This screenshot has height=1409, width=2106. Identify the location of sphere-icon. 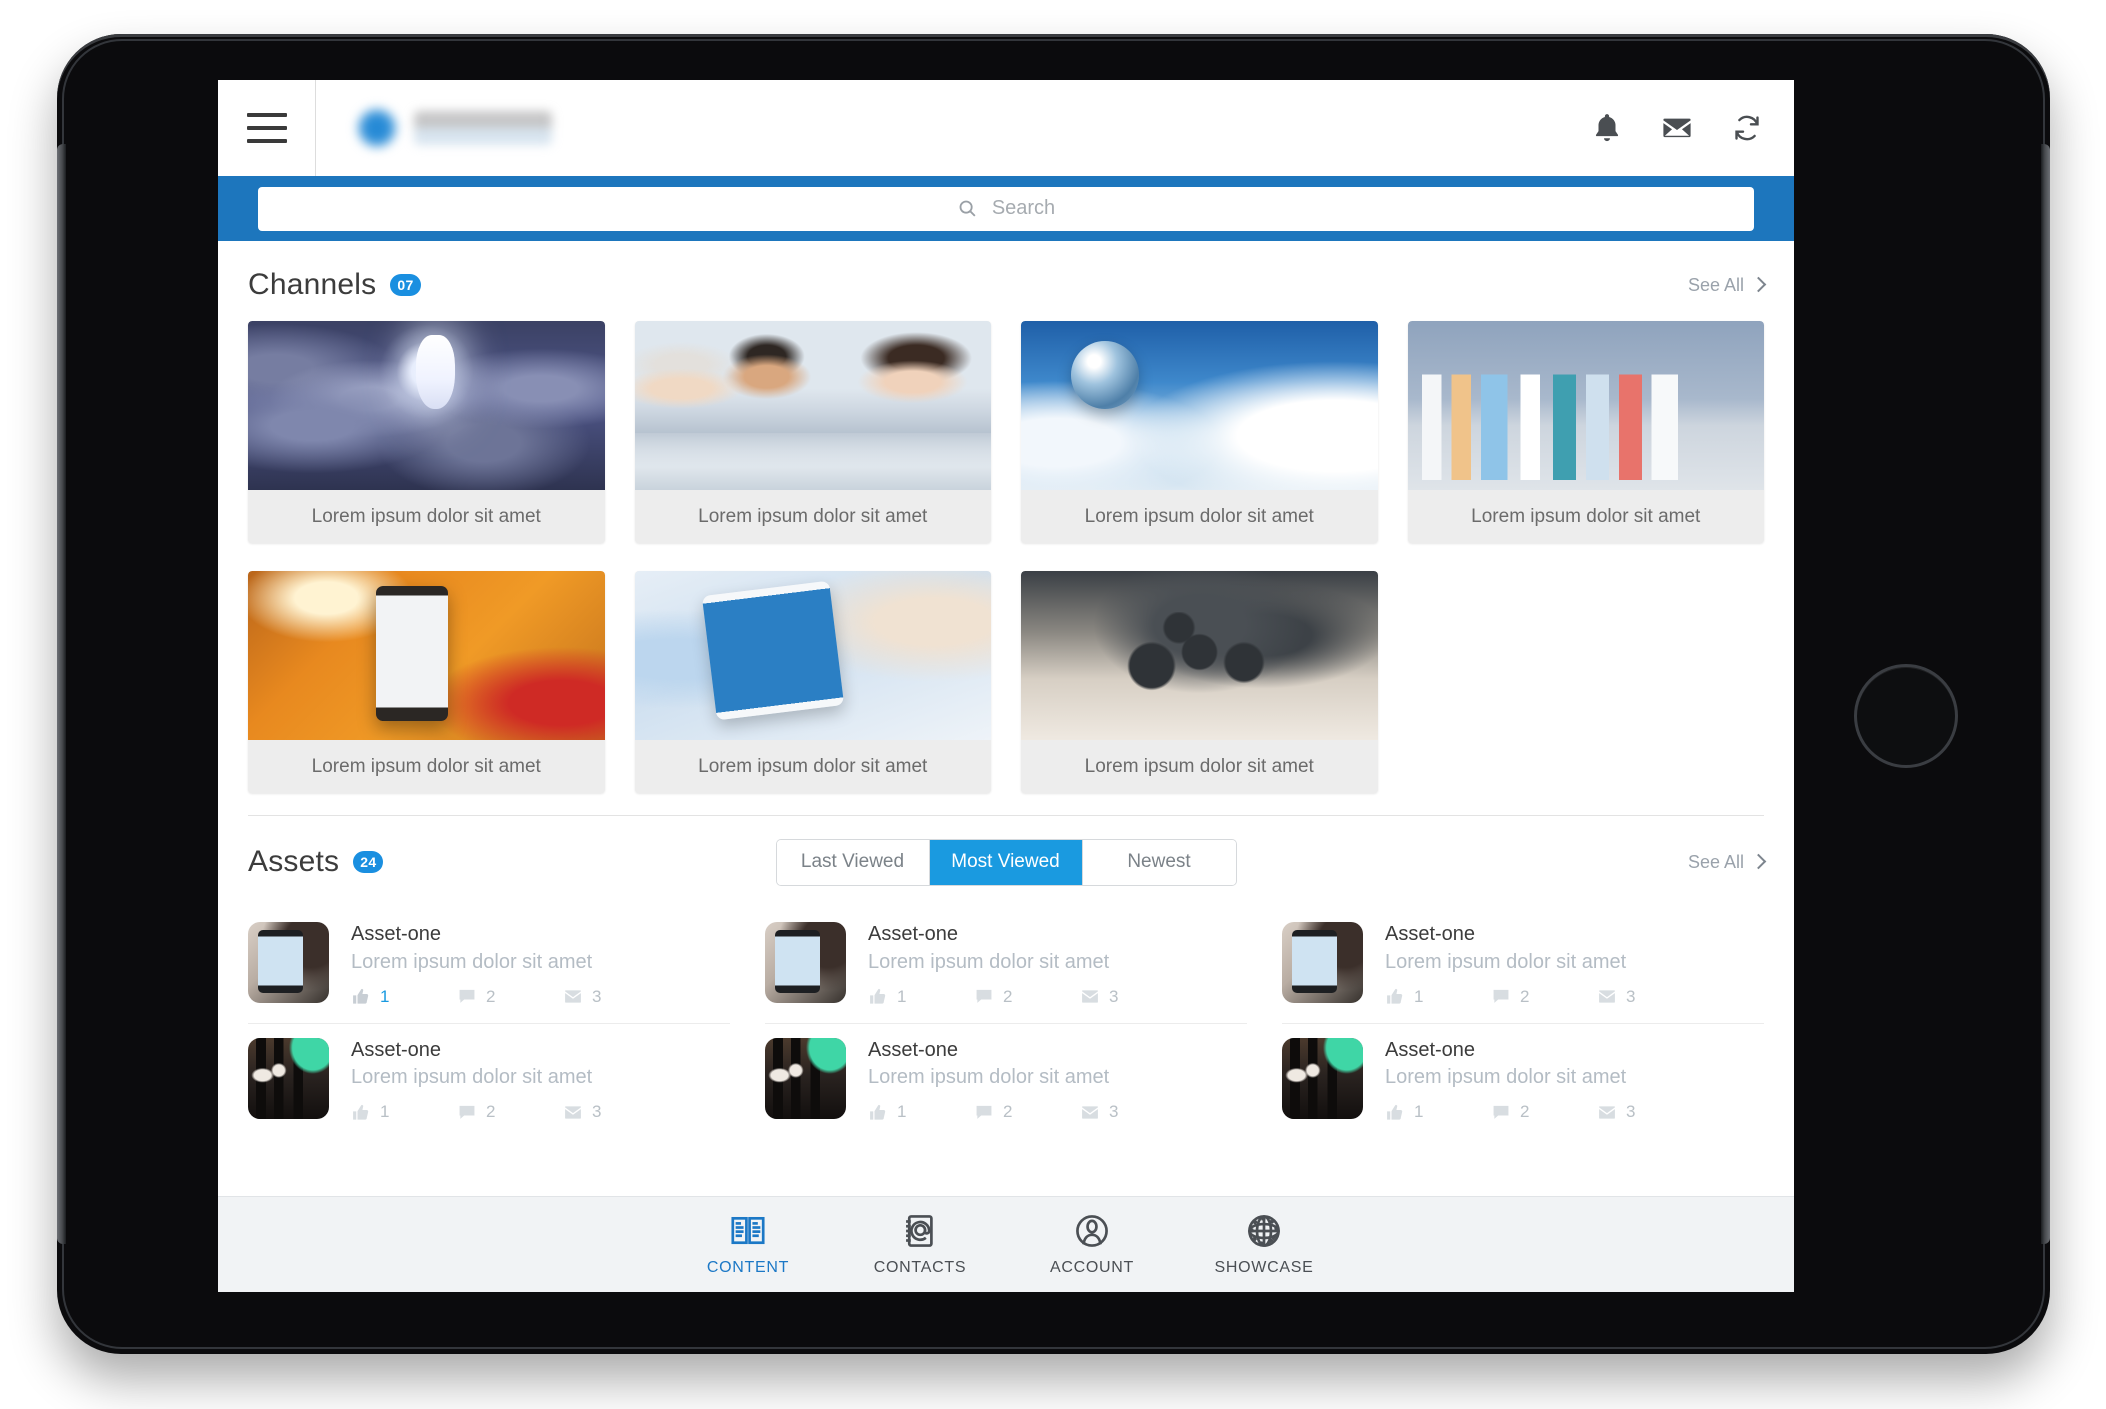
(1264, 1231).